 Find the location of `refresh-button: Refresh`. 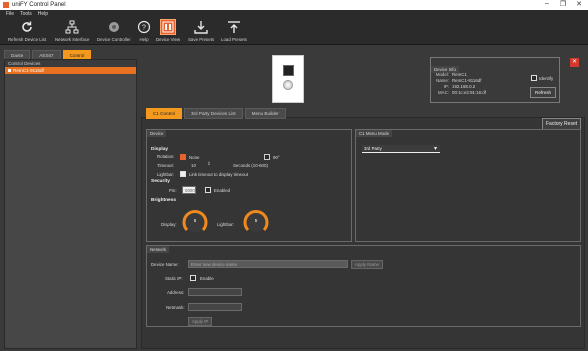

refresh-button: Refresh is located at coordinates (543, 92).